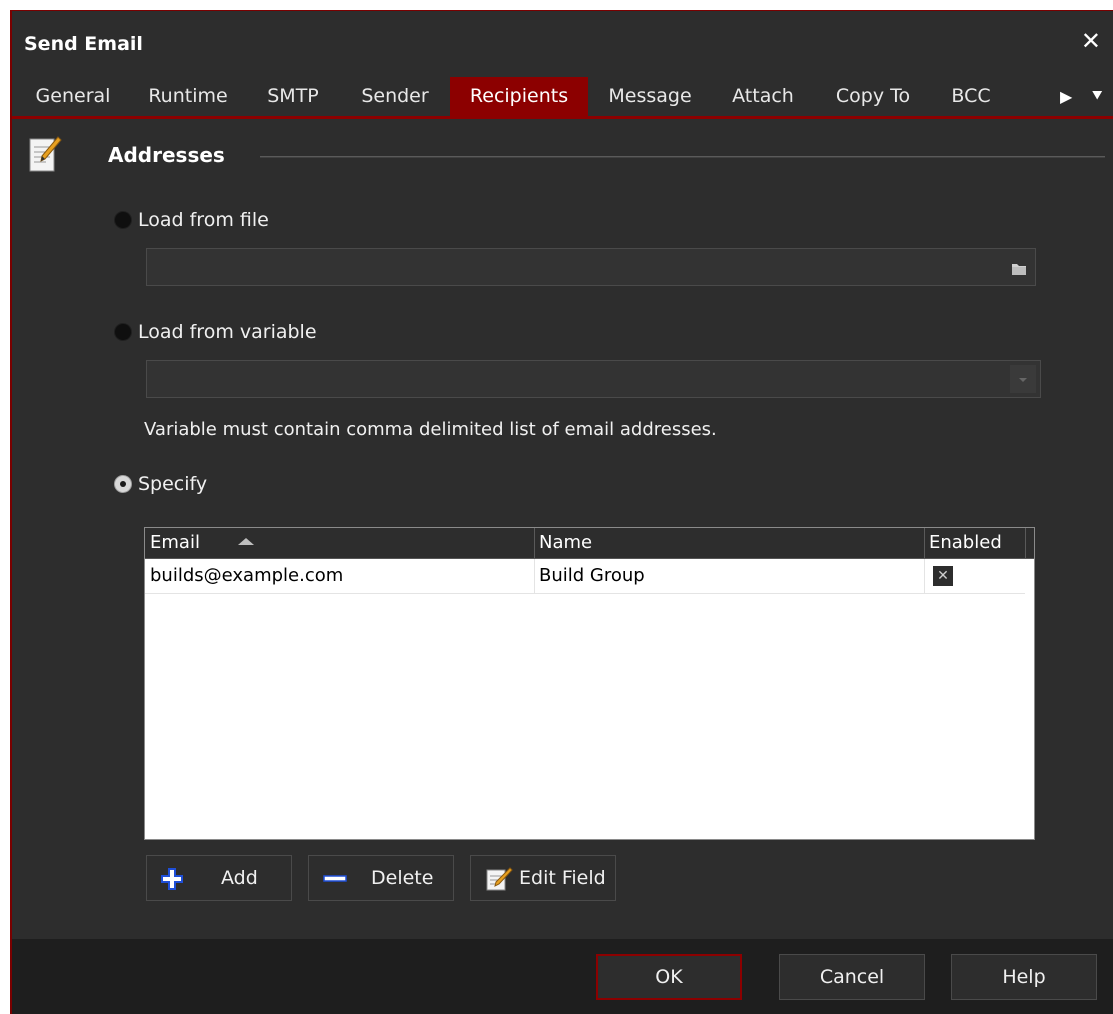 The height and width of the screenshot is (1014, 1113). Describe the element at coordinates (395, 96) in the screenshot. I see `tab-sender: Sender` at that location.